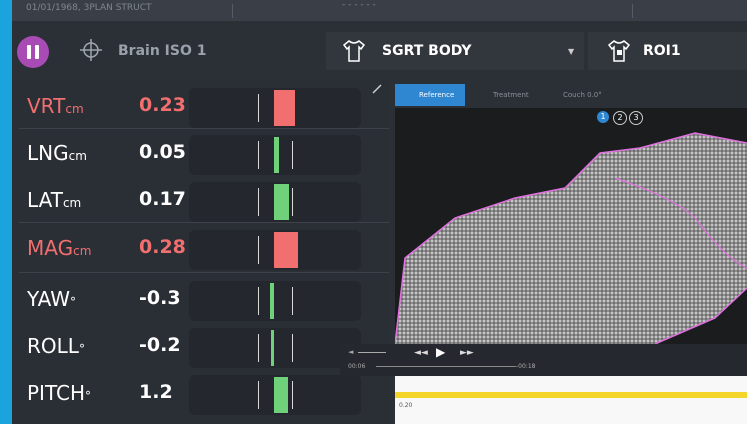 This screenshot has width=747, height=424. I want to click on step-indicator: 1, so click(603, 117).